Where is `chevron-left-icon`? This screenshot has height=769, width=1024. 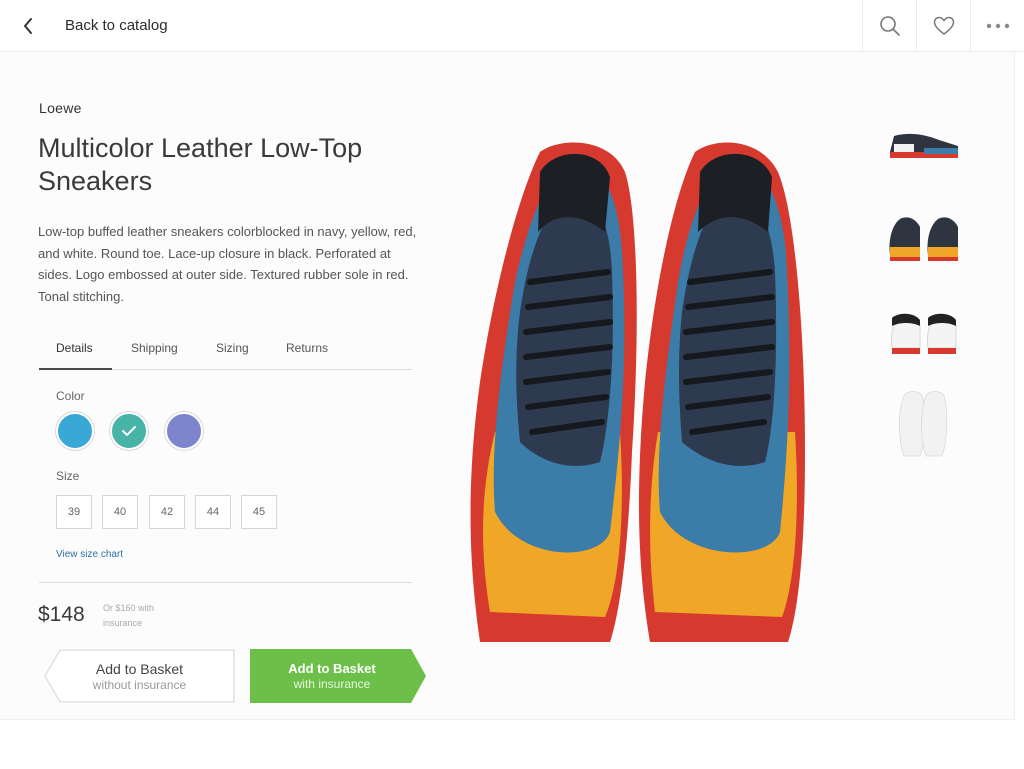 chevron-left-icon is located at coordinates (28, 26).